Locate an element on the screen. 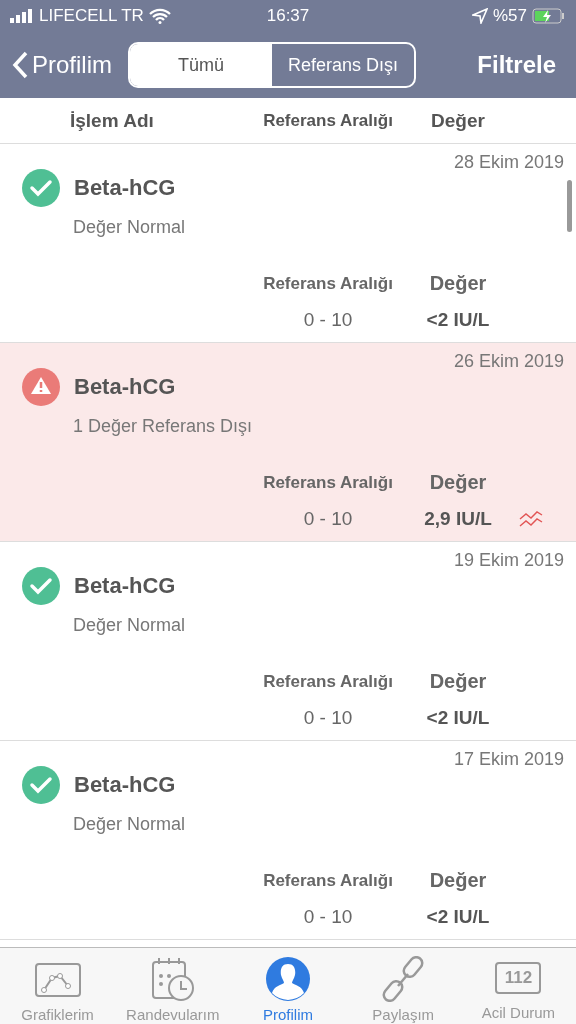 The width and height of the screenshot is (576, 1024). emergency-number-icon: 112 is located at coordinates (518, 978).